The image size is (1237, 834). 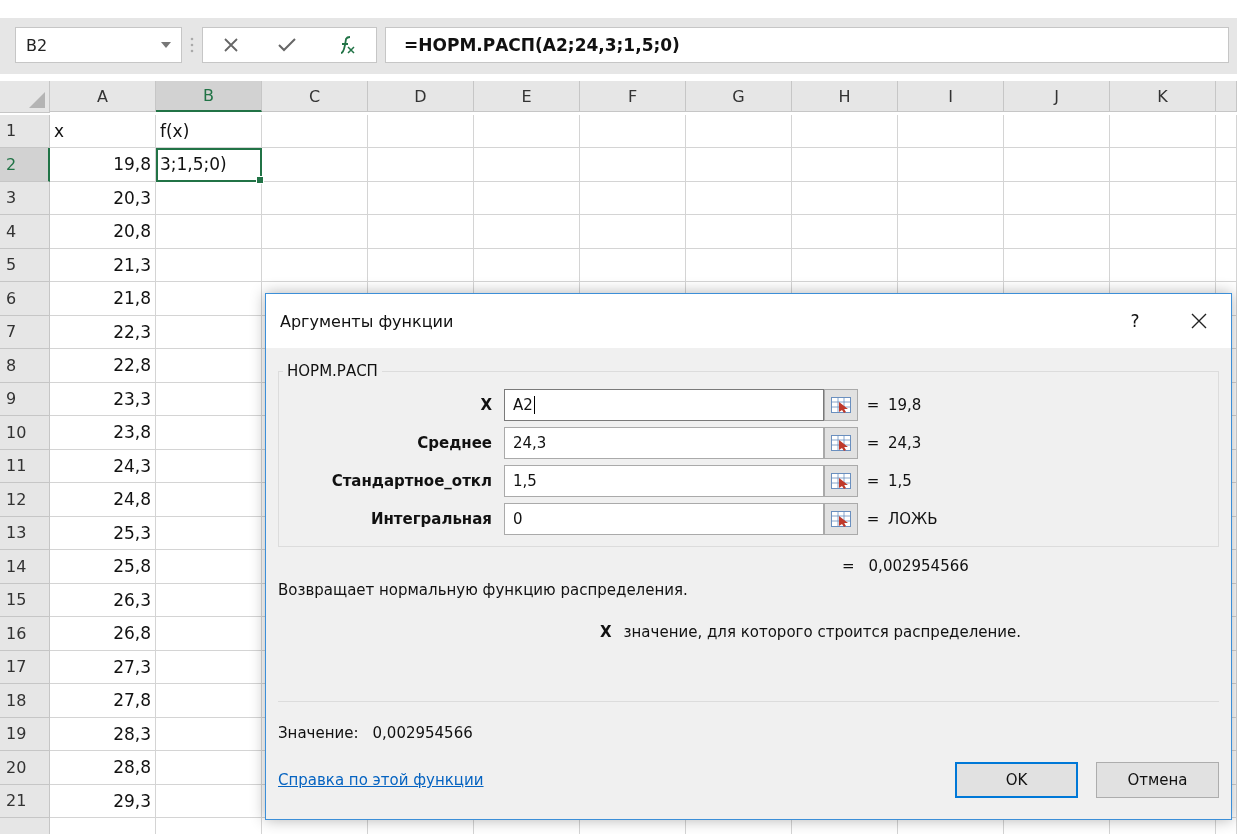 I want to click on argument-description: значение, для которого строится распределение., so click(x=822, y=632).